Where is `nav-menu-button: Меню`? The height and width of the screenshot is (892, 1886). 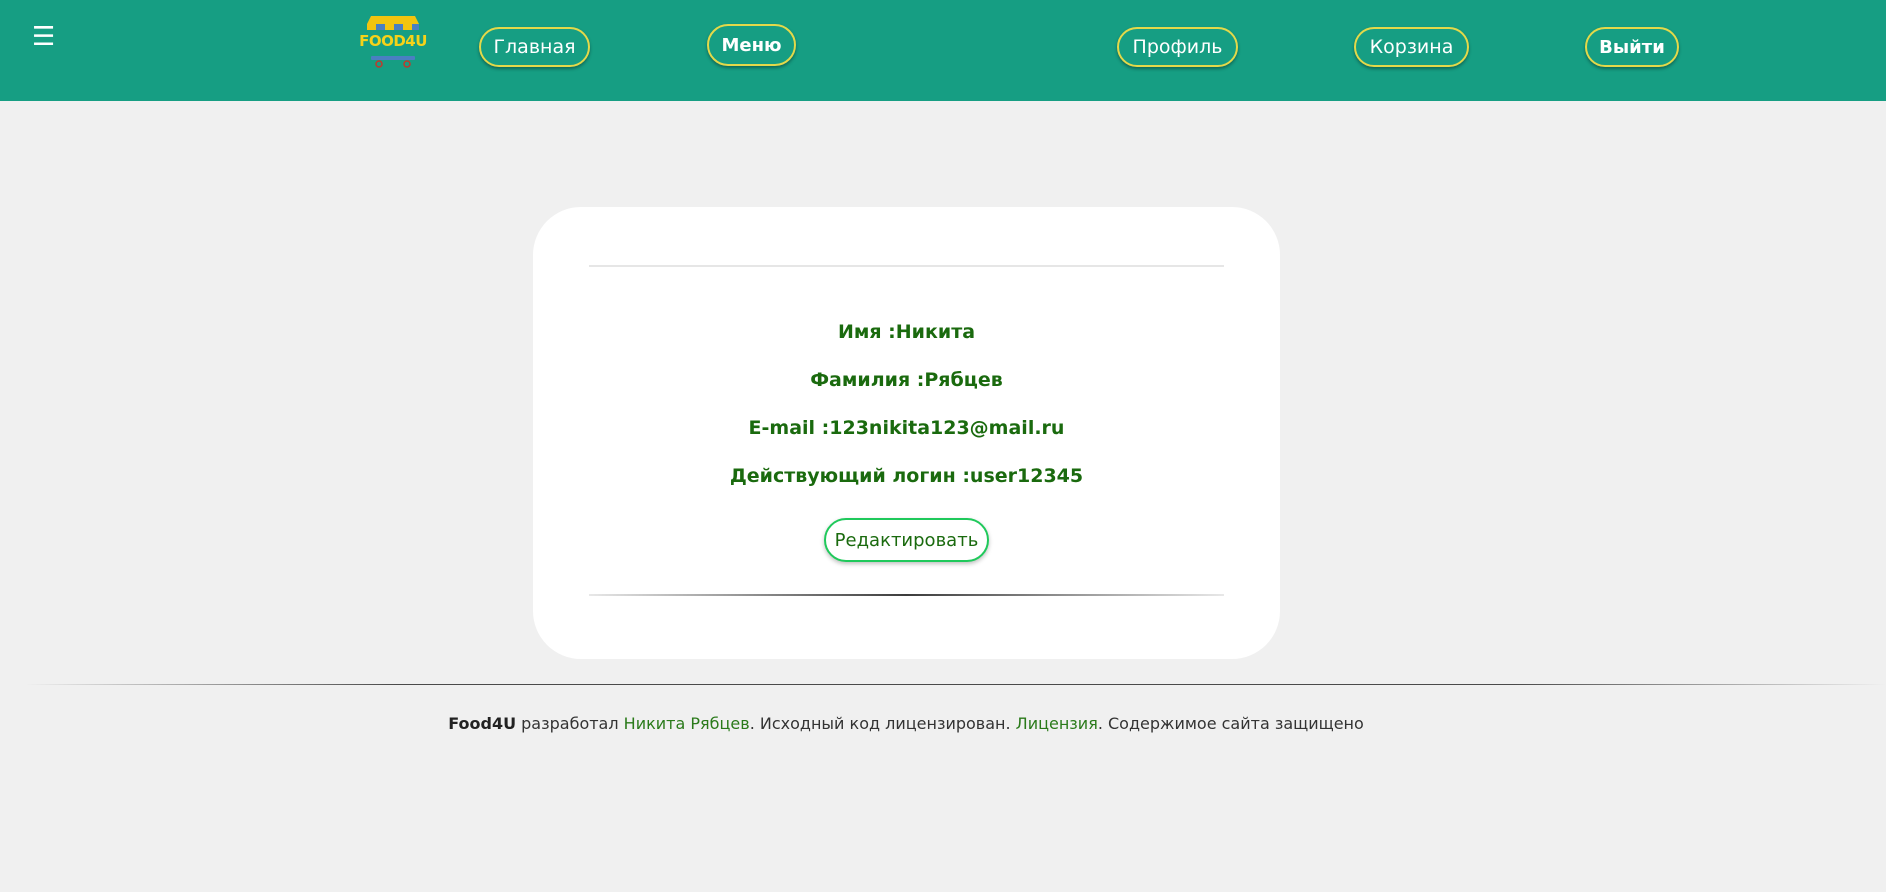
nav-menu-button: Меню is located at coordinates (751, 45).